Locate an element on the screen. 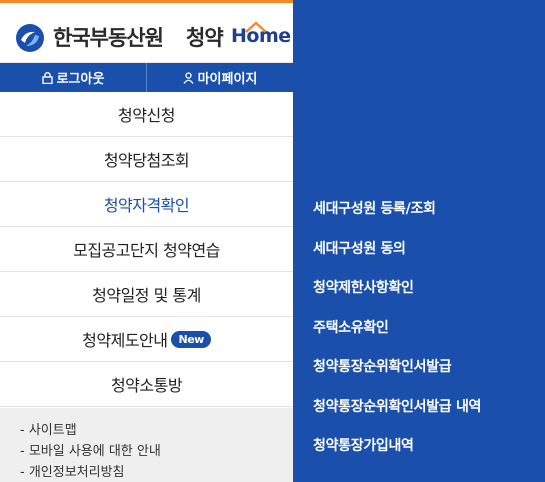  menu-item-label: 모집공고단지 청약연습 is located at coordinates (146, 250).